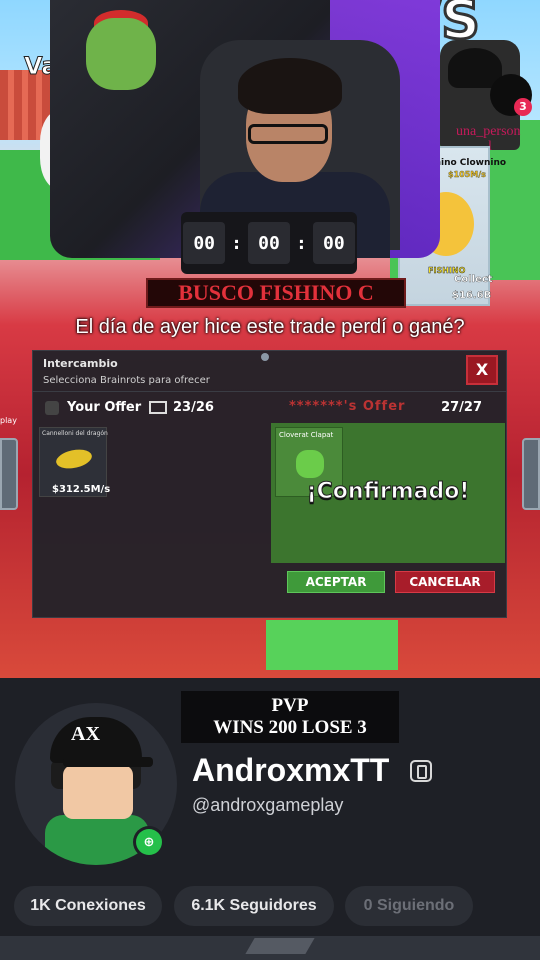  I want to click on bag-icon, so click(52, 408).